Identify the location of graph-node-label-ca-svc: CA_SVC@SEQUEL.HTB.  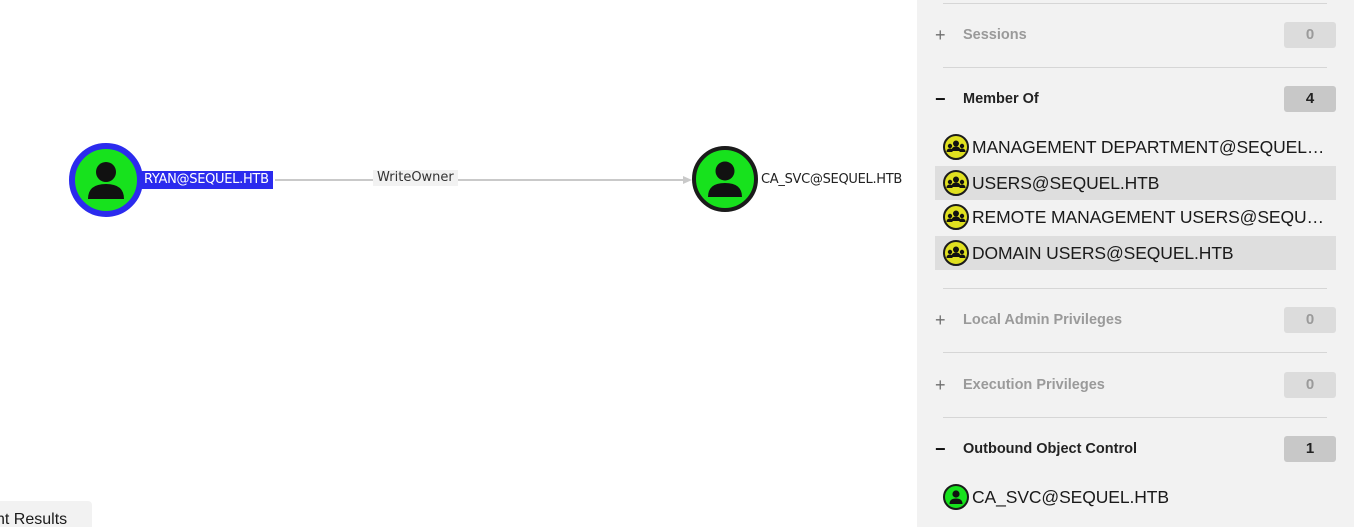
(831, 180).